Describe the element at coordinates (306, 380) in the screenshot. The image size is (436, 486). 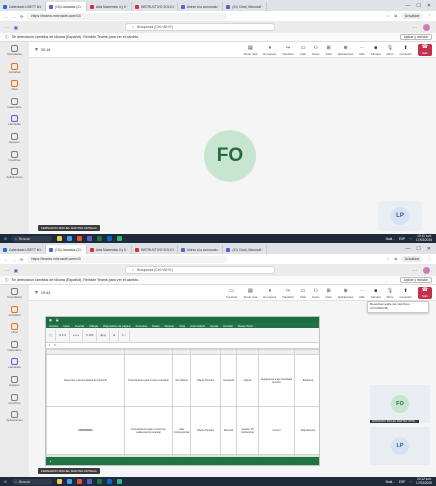
I see `table-cell: Evidencia` at that location.